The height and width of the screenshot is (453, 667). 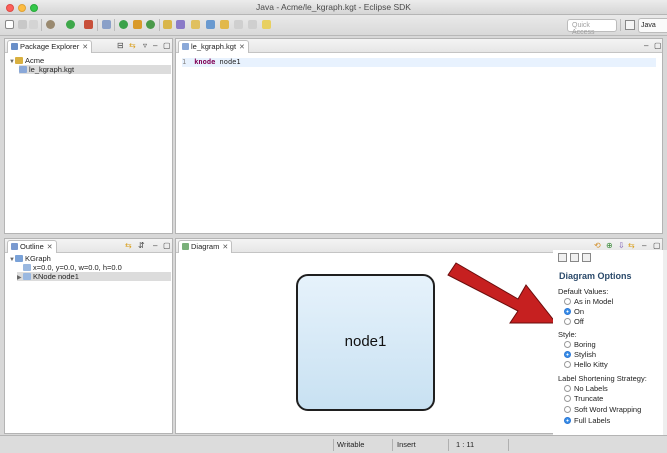 What do you see at coordinates (608, 409) in the screenshot?
I see `radio-label: Soft Word Wrapping` at bounding box center [608, 409].